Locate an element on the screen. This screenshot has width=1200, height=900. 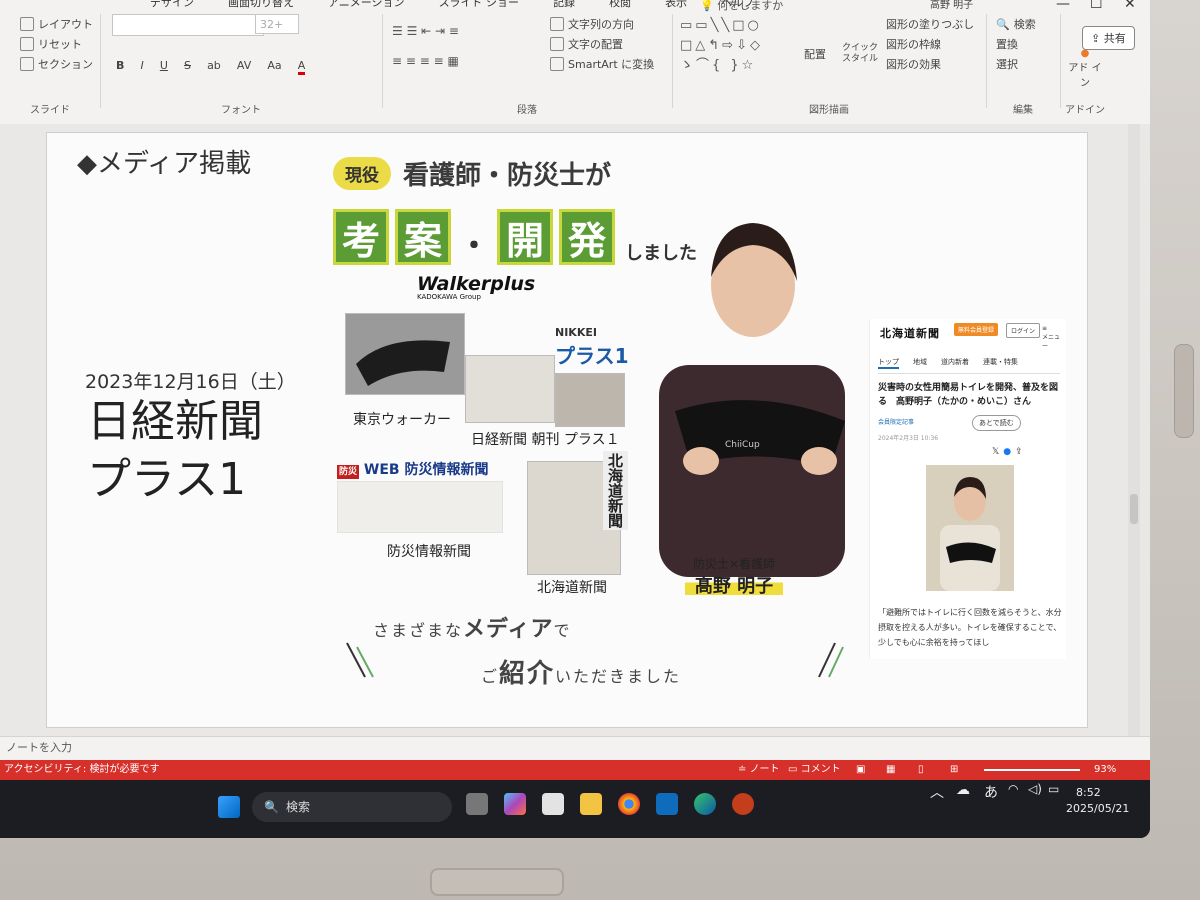
article-tab-series: 連載・特集 is located at coordinates (1000, 363).